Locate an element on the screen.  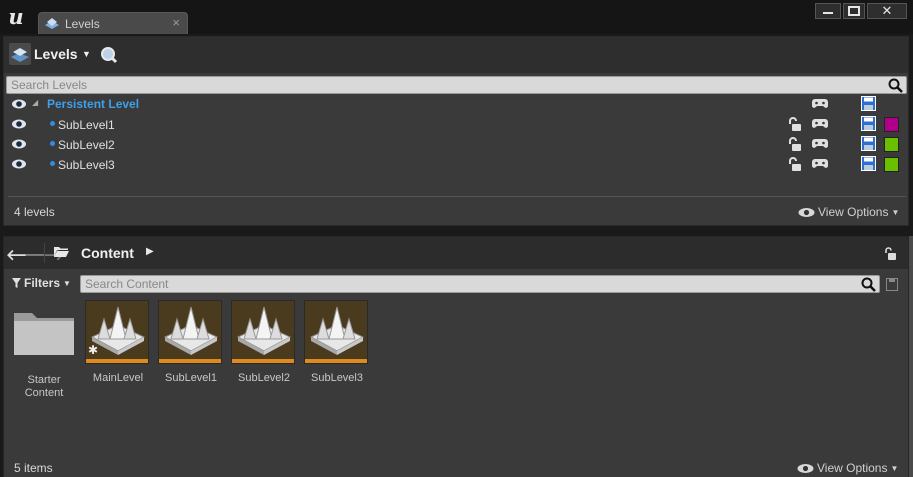
level-row-persistent: ◢ Persistent Level is located at coordinates (456, 105).